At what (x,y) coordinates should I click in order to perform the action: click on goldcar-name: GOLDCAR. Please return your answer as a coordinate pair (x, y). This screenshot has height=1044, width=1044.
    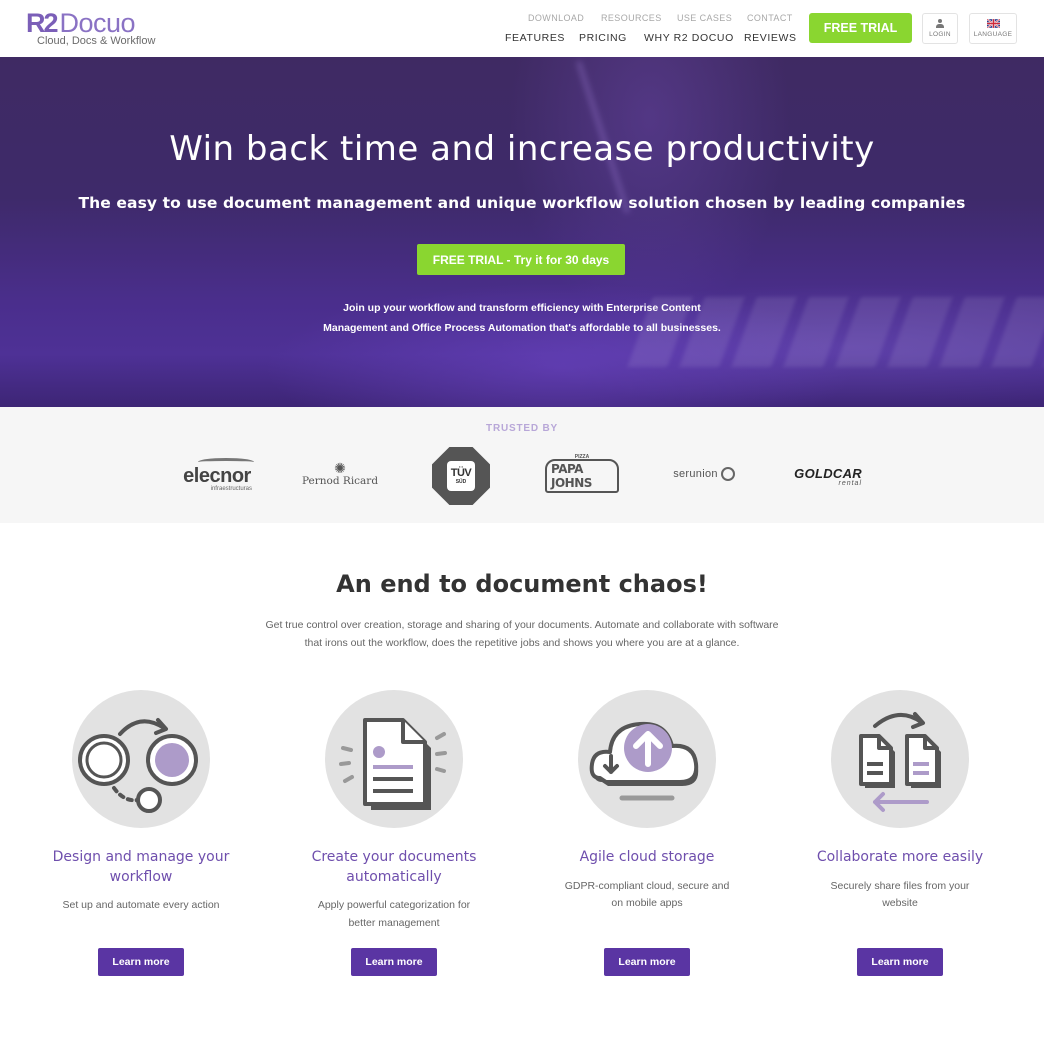
    Looking at the image, I should click on (828, 473).